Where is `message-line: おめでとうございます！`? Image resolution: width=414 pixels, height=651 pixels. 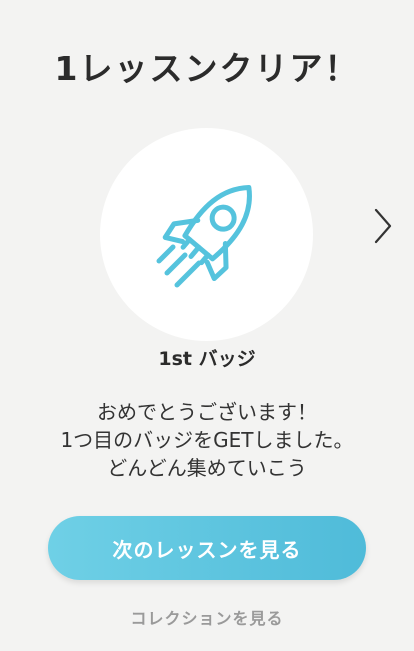 message-line: おめでとうございます！ is located at coordinates (207, 412).